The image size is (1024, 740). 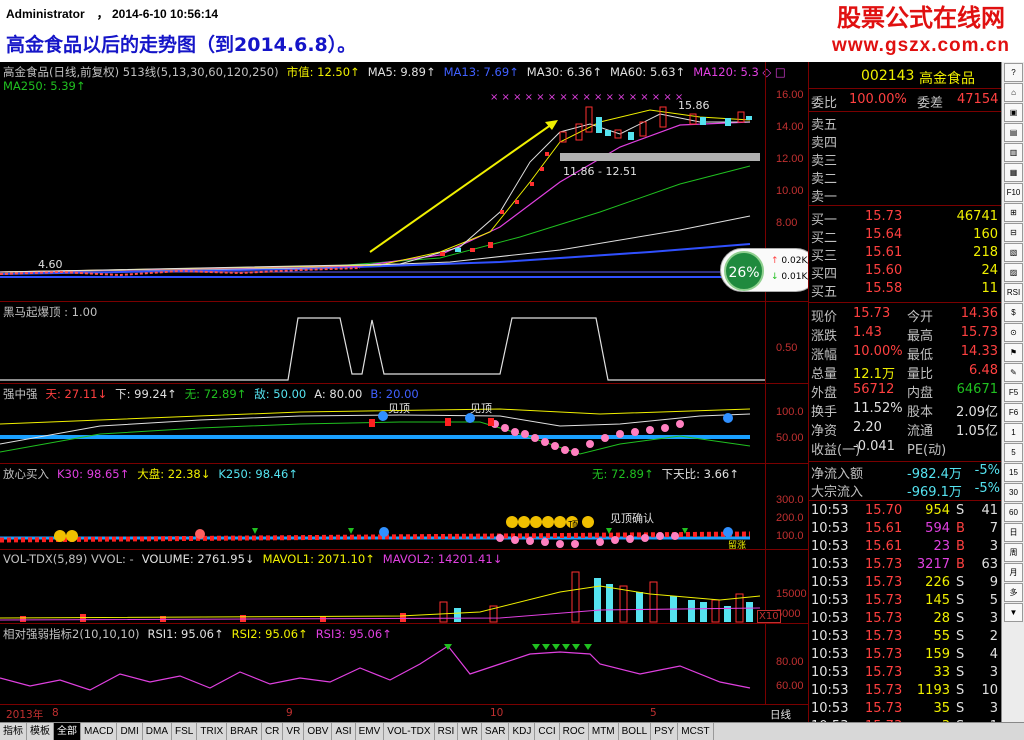 What do you see at coordinates (604, 731) in the screenshot?
I see `tab-mtm: MTM` at bounding box center [604, 731].